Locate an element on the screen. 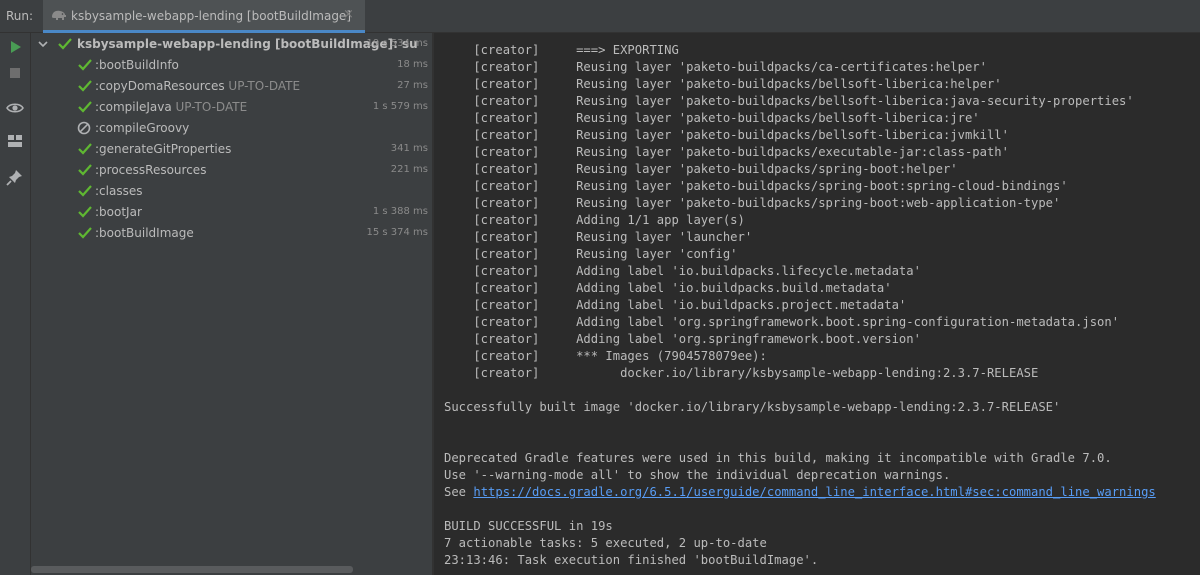  tree-task-node: :compileJava UP-TO-DATE 1 s 579 ms is located at coordinates (252, 107).